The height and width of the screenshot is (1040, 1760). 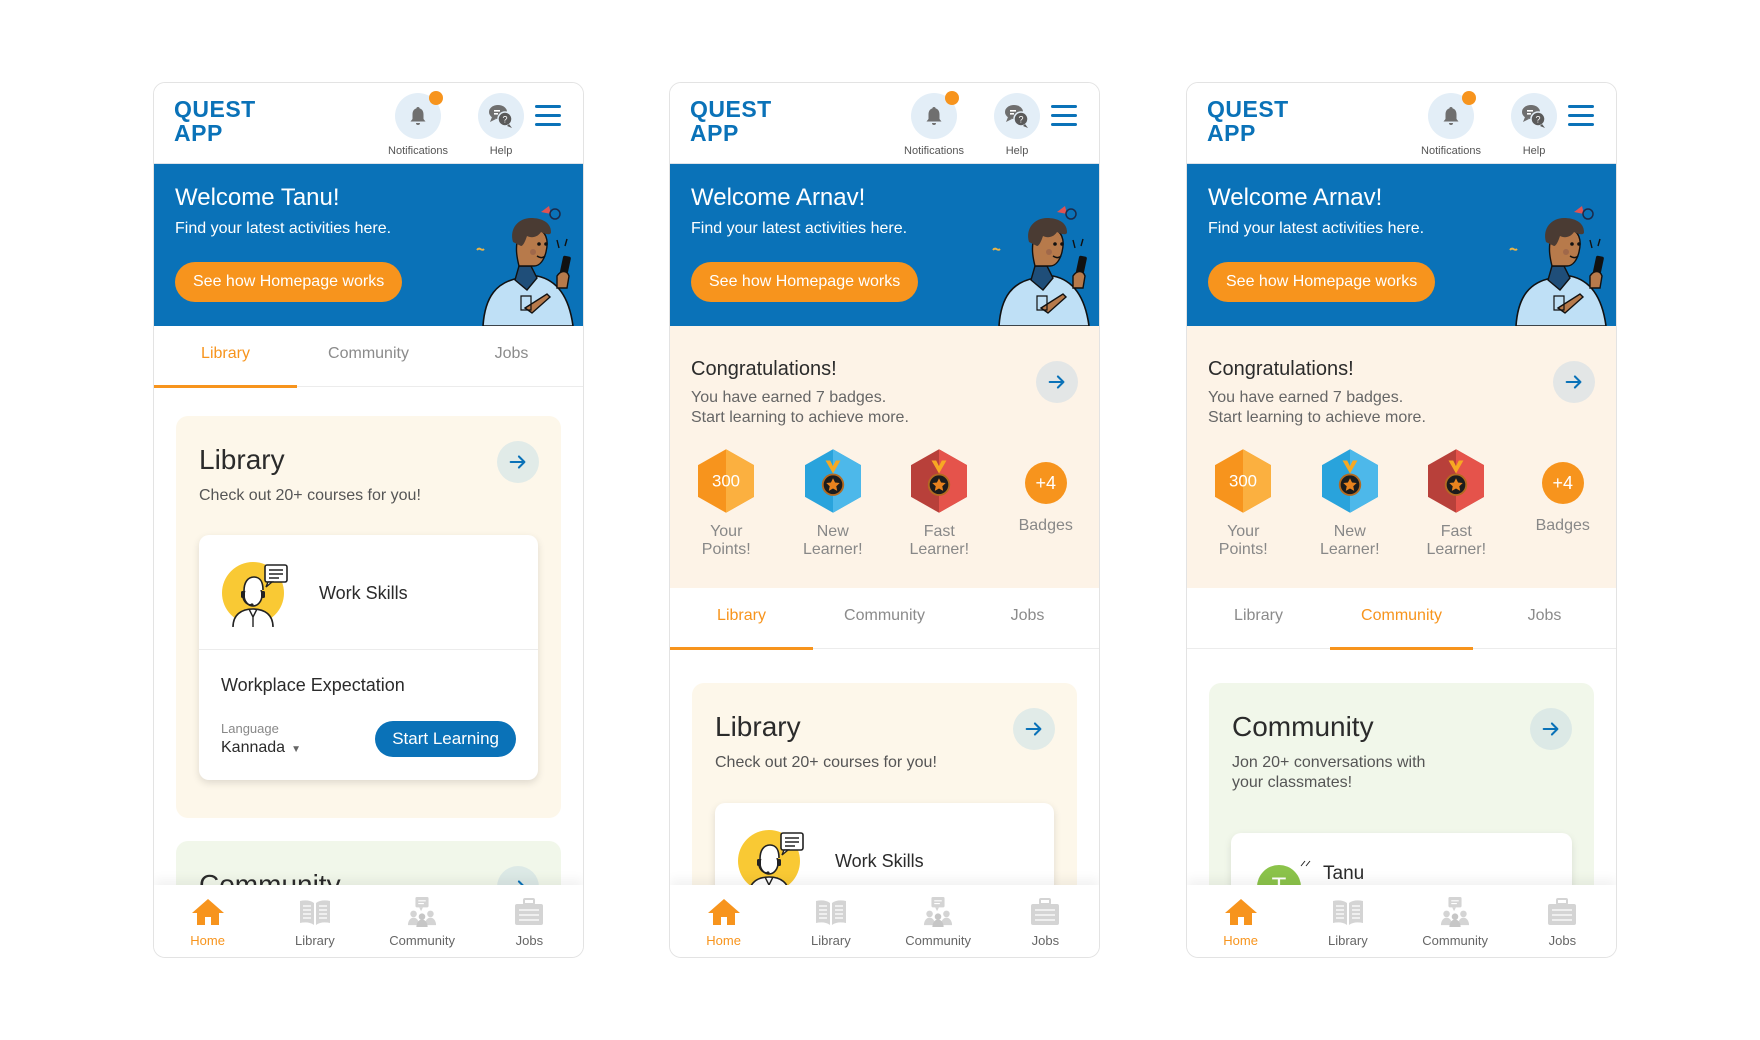 What do you see at coordinates (368, 123) in the screenshot?
I see `app-header: QUEST APP Notifications Help` at bounding box center [368, 123].